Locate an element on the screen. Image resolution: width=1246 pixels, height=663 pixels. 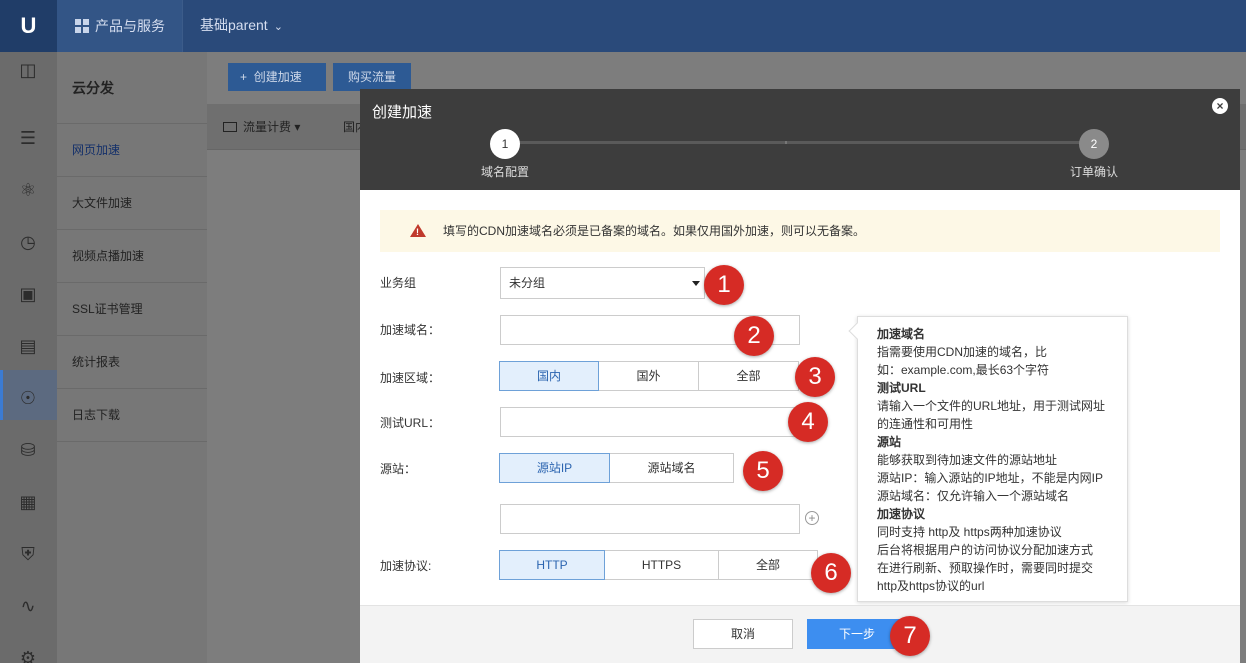
tooltip-text: 源站IP：输入源站的IP地址，不能是内网IP is located at coordinates (990, 478).